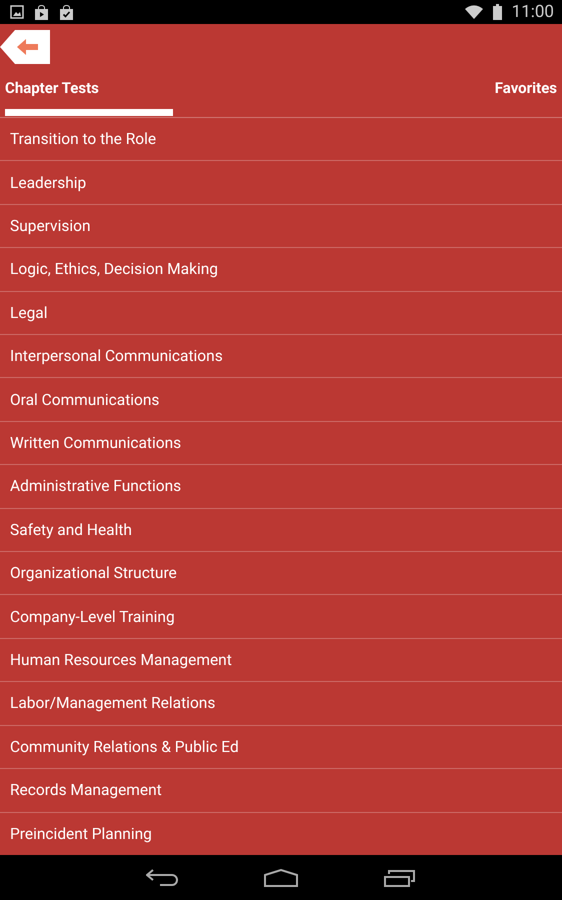 Image resolution: width=562 pixels, height=900 pixels. What do you see at coordinates (400, 877) in the screenshot?
I see `recent-apps-button` at bounding box center [400, 877].